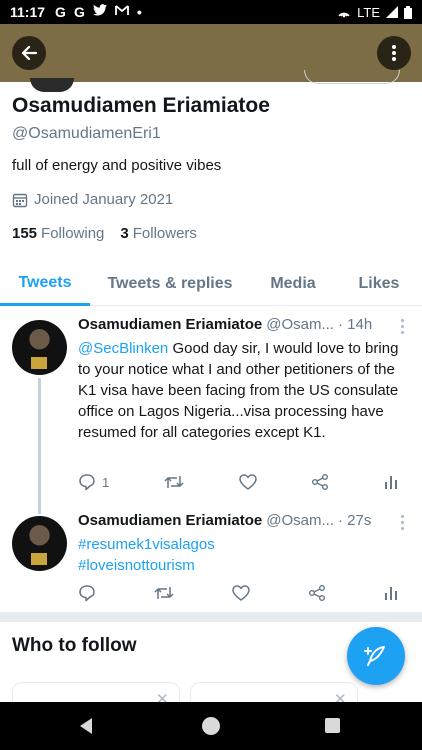 The image size is (422, 750). Describe the element at coordinates (355, 324) in the screenshot. I see `tweet-time: · 14h` at that location.